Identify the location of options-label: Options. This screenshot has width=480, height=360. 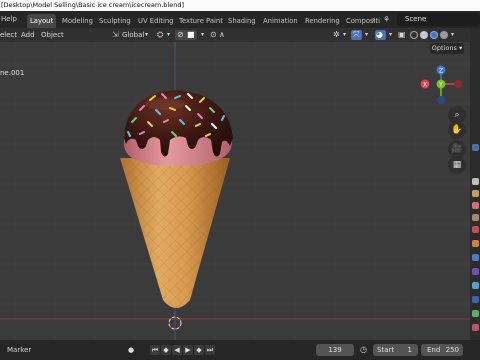
(444, 48).